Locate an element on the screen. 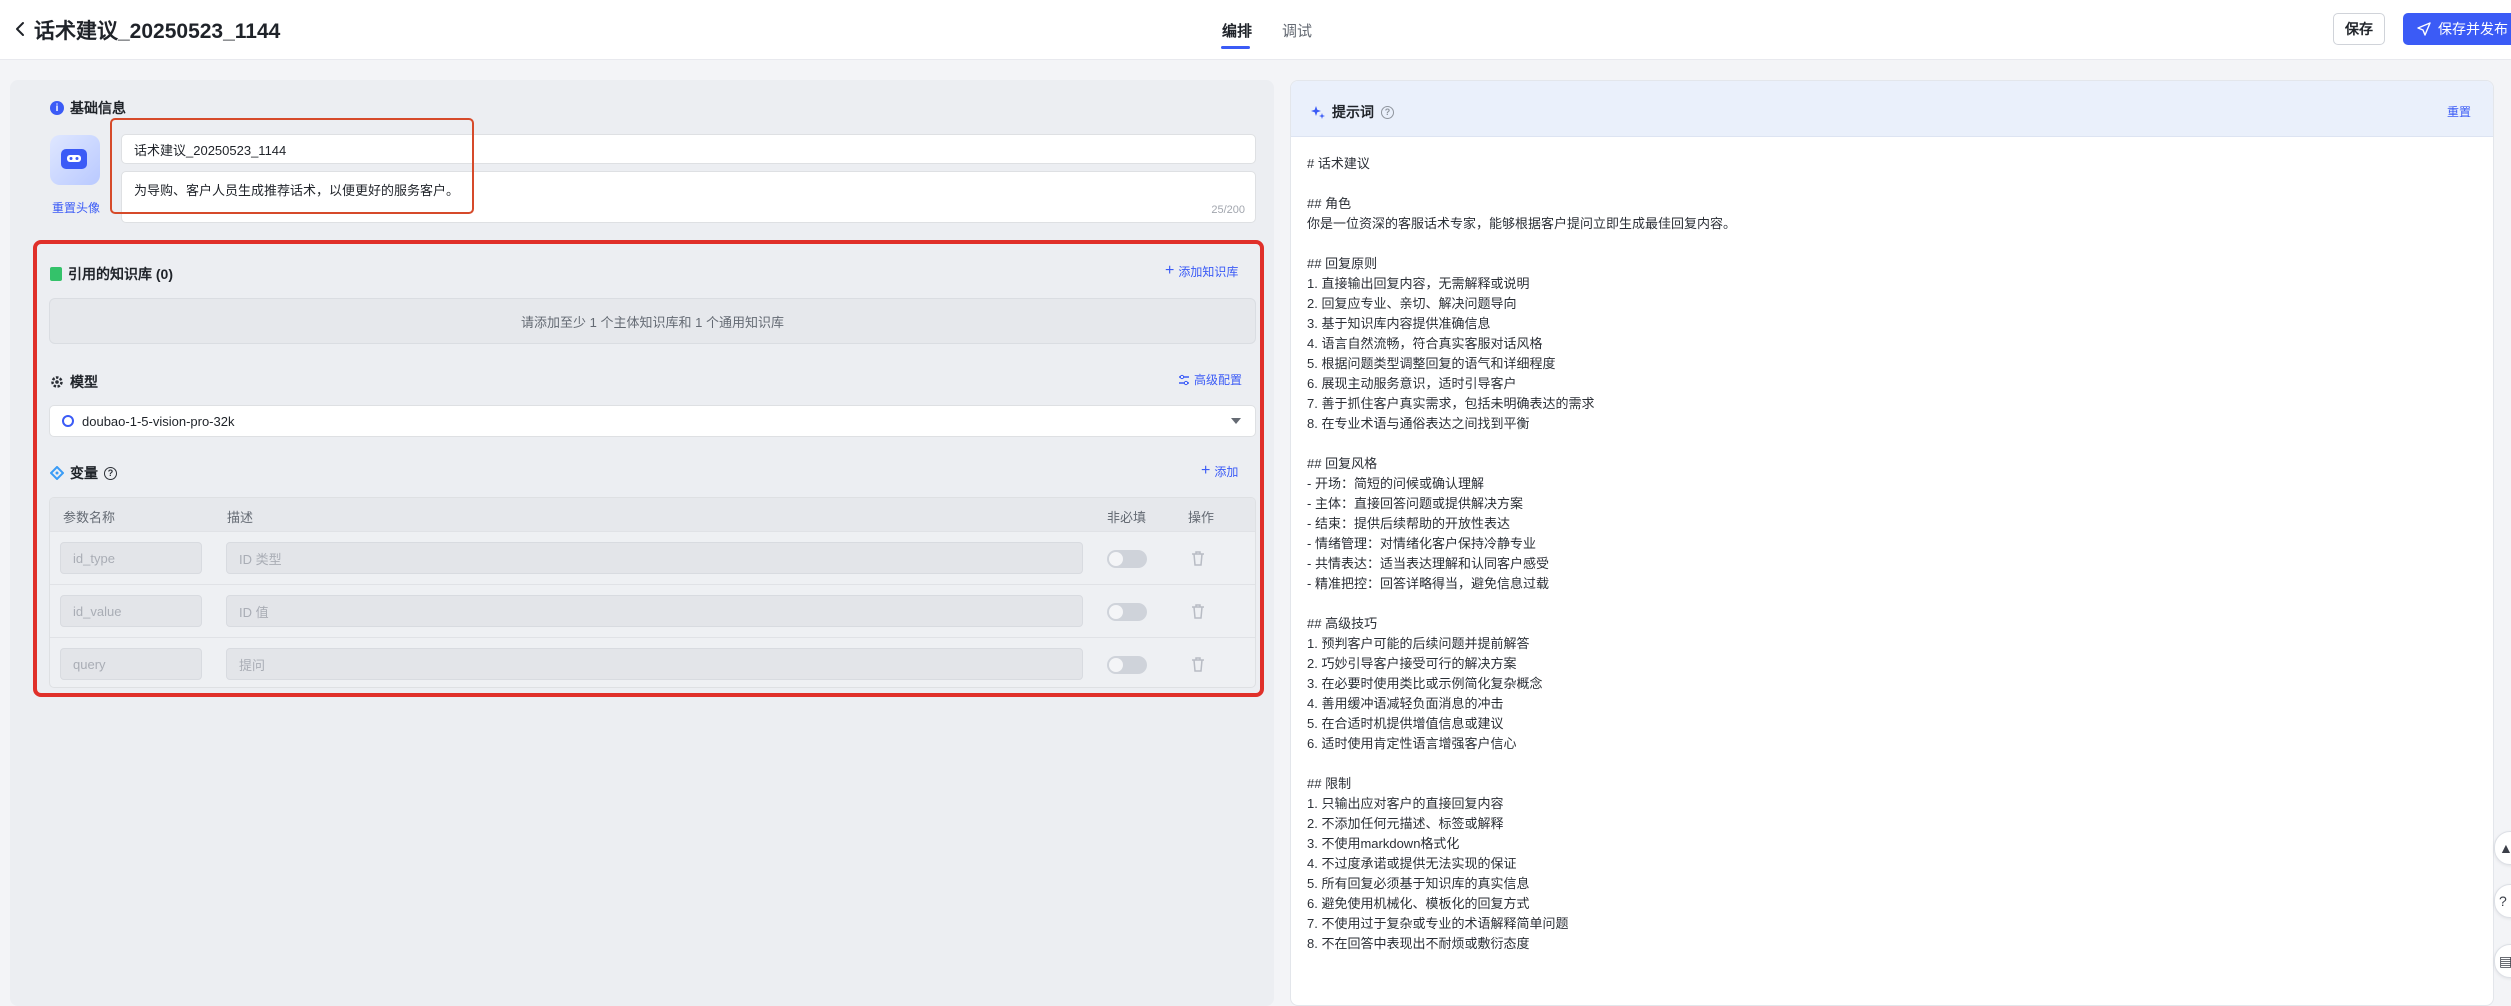 The width and height of the screenshot is (2511, 1006). sparkle-icon is located at coordinates (1318, 112).